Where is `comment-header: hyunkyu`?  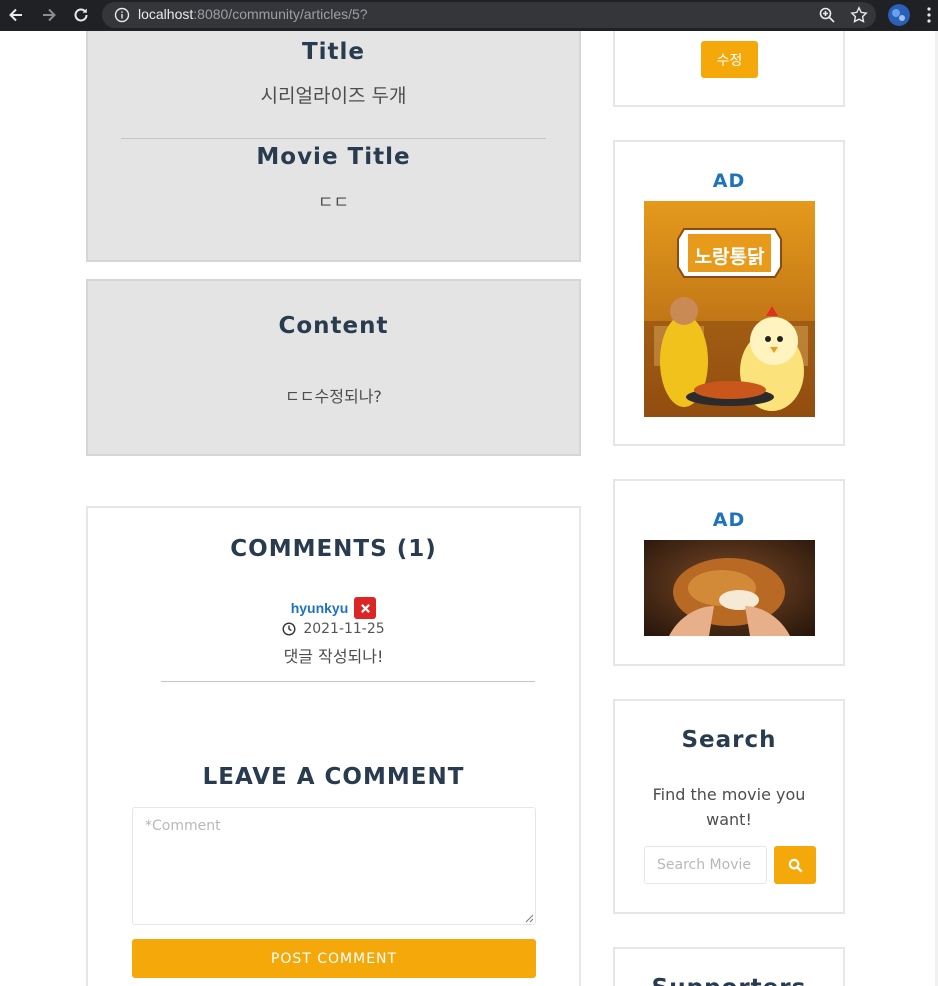
comment-header: hyunkyu is located at coordinates (333, 608).